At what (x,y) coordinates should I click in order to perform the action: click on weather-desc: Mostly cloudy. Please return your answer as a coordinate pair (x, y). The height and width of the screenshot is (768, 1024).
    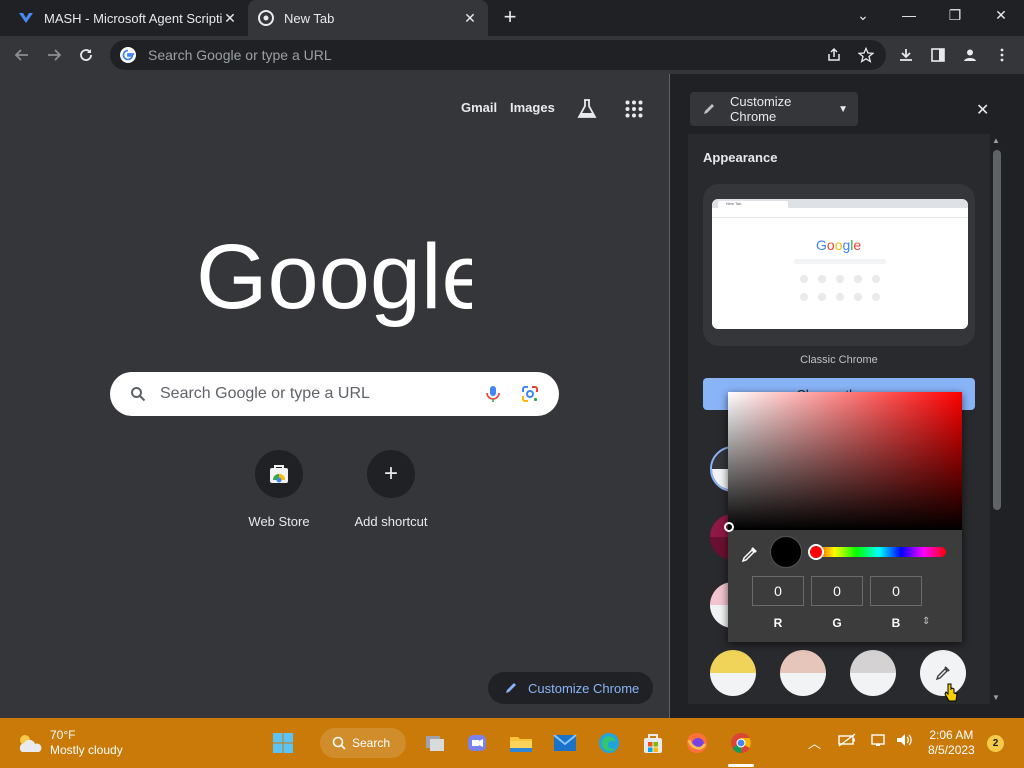
    Looking at the image, I should click on (86, 750).